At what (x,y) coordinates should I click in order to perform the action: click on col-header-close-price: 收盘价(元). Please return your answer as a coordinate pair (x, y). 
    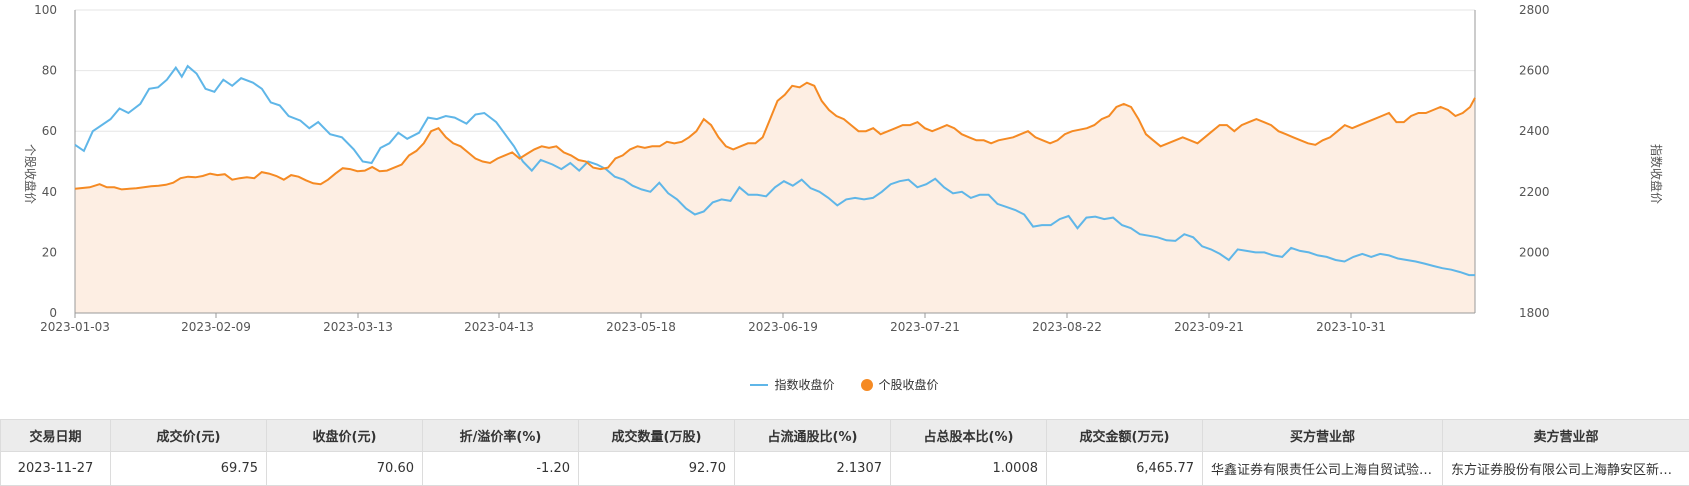
    Looking at the image, I should click on (345, 436).